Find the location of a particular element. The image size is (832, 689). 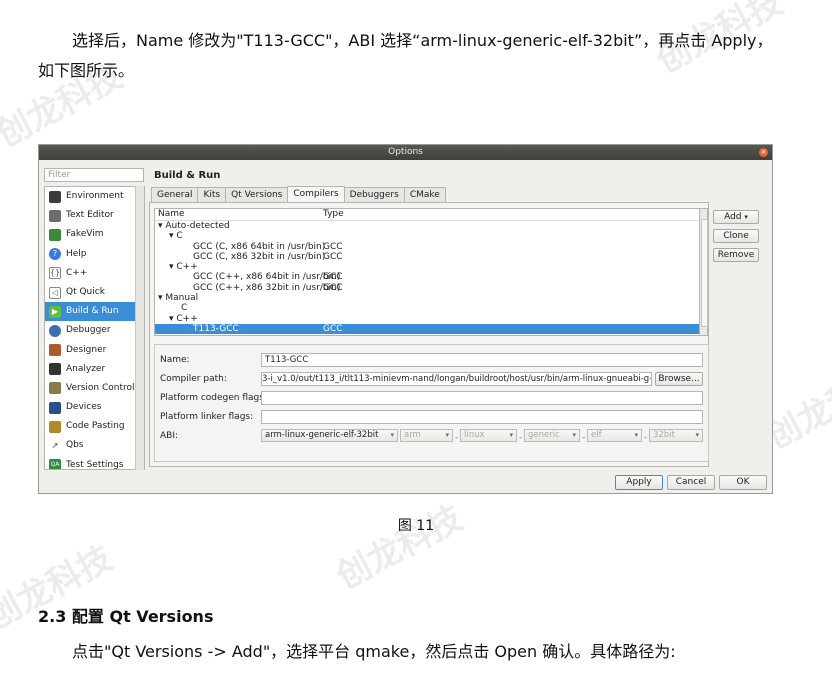

name-field: T113-GCC is located at coordinates (482, 360).